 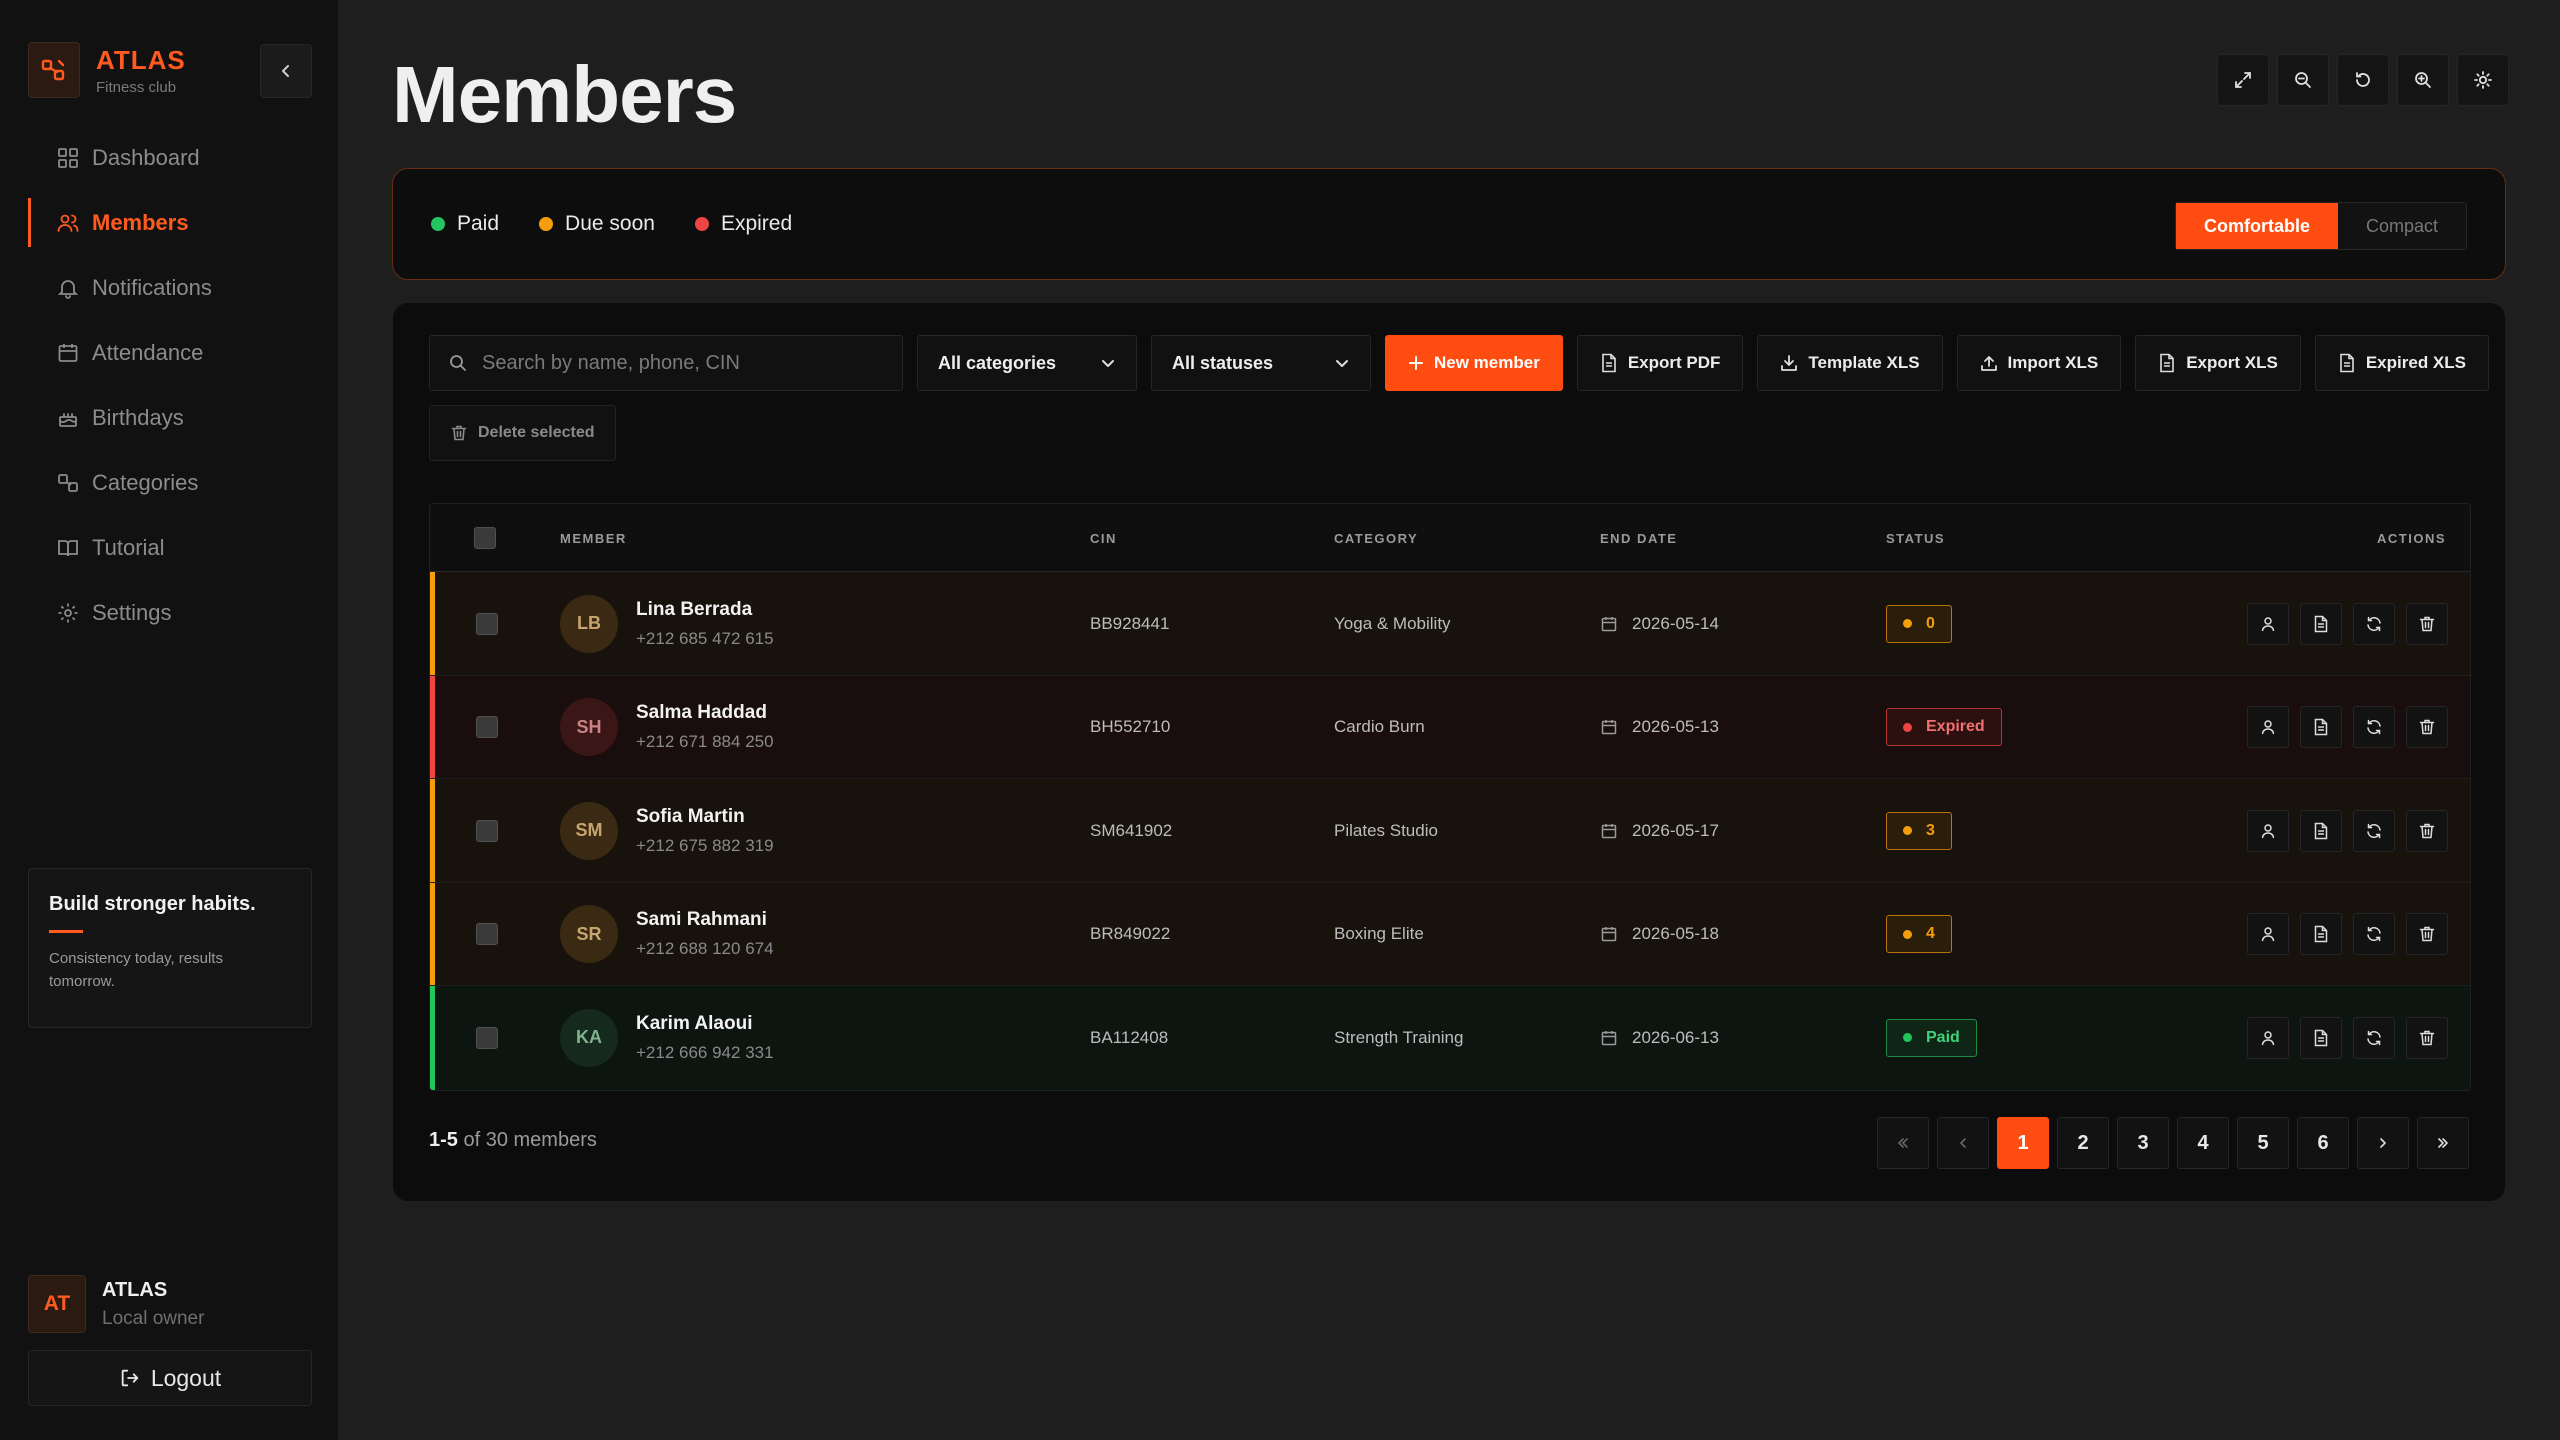 I want to click on new-member-button: New member, so click(x=1474, y=363).